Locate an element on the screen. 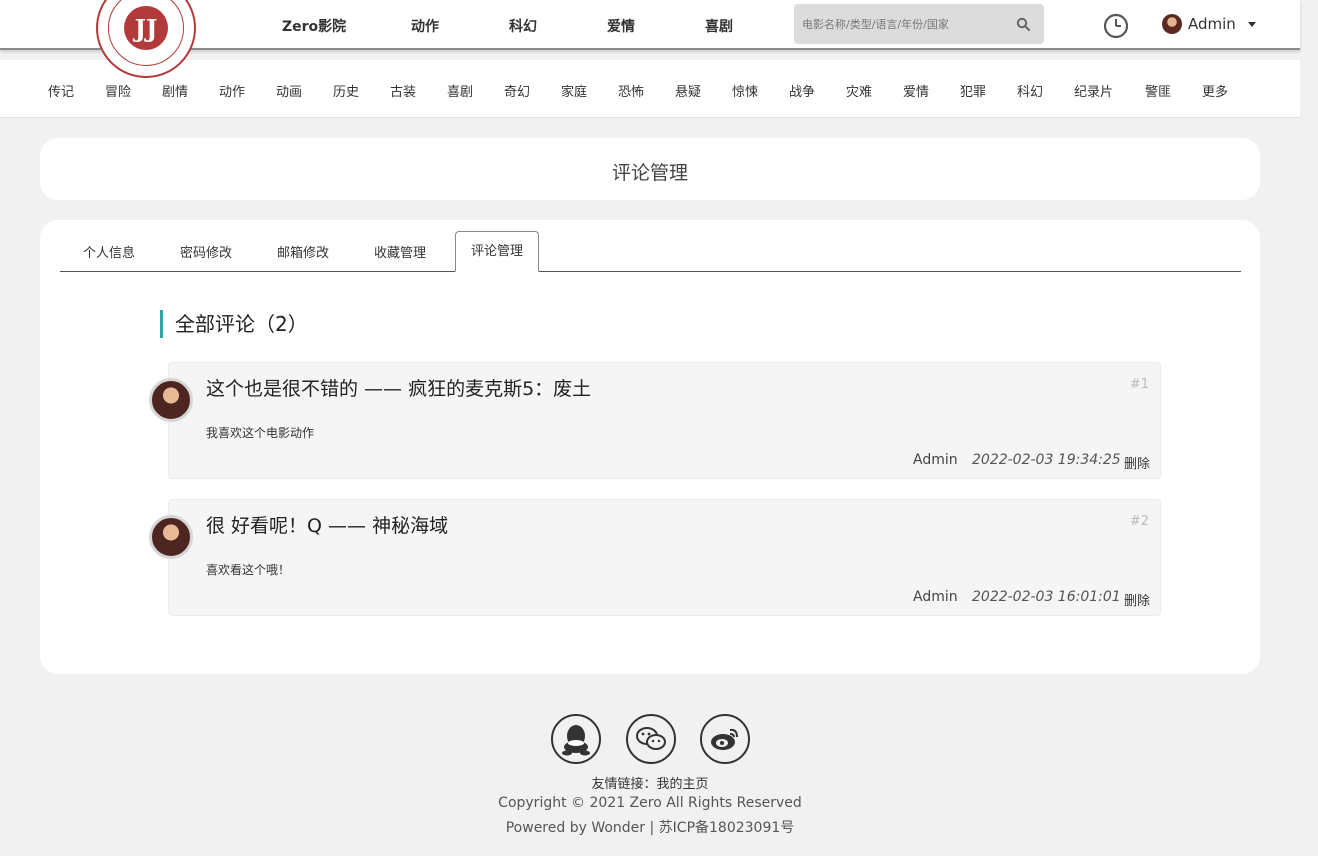 This screenshot has height=856, width=1318. comment-text: 我喜欢这个电影动作 is located at coordinates (260, 433).